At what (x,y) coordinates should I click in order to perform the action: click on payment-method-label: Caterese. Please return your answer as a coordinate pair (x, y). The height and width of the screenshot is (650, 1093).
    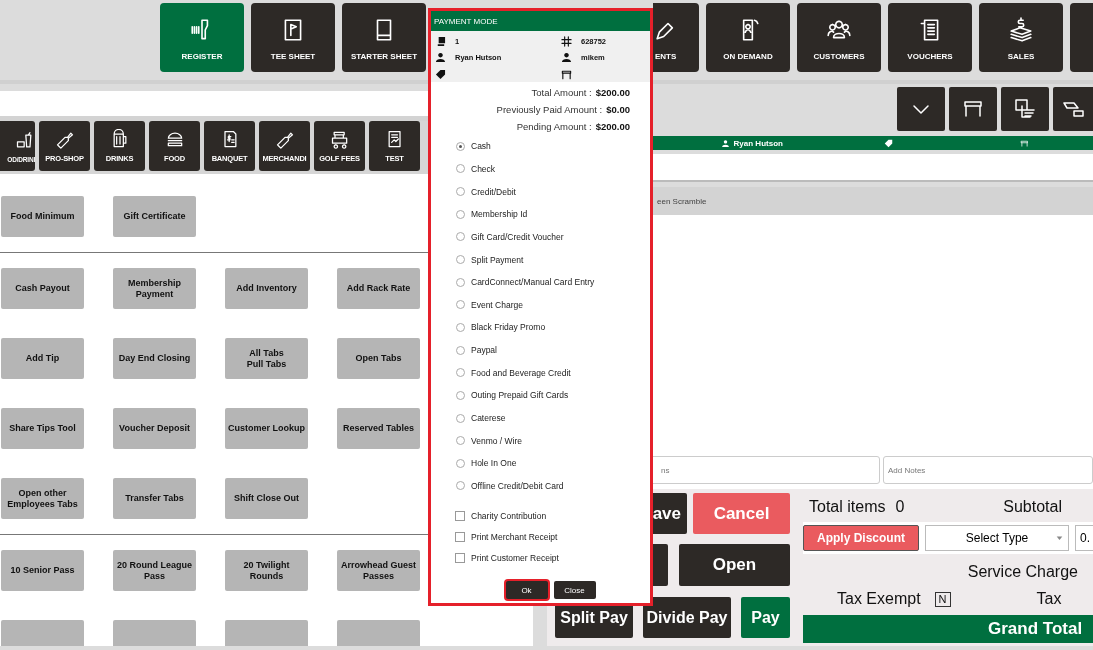
    Looking at the image, I should click on (488, 418).